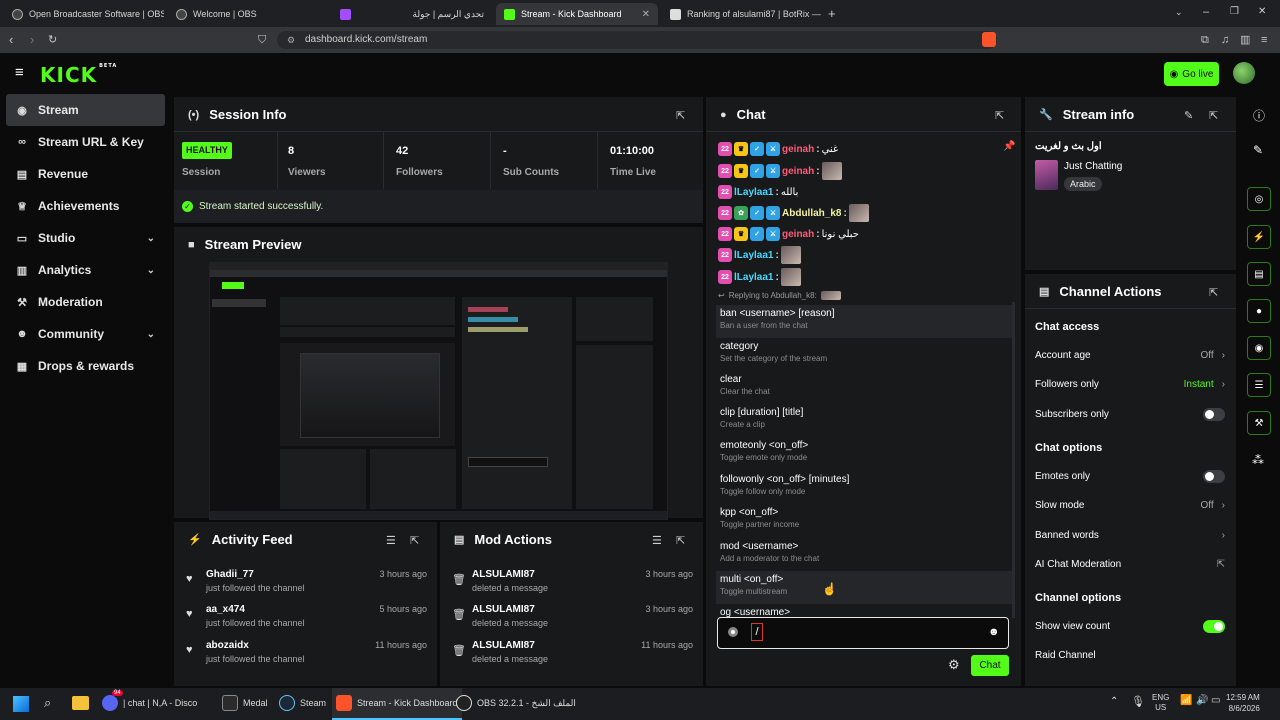 This screenshot has width=1280, height=720. Describe the element at coordinates (1214, 476) in the screenshot. I see `emotes-only-toggle` at that location.